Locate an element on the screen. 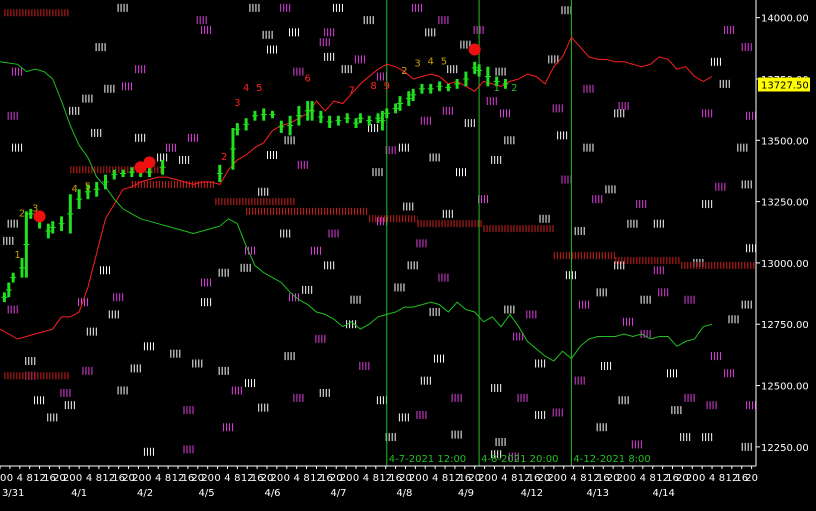 The width and height of the screenshot is (816, 511). x-date-label: 4/6 is located at coordinates (272, 493).